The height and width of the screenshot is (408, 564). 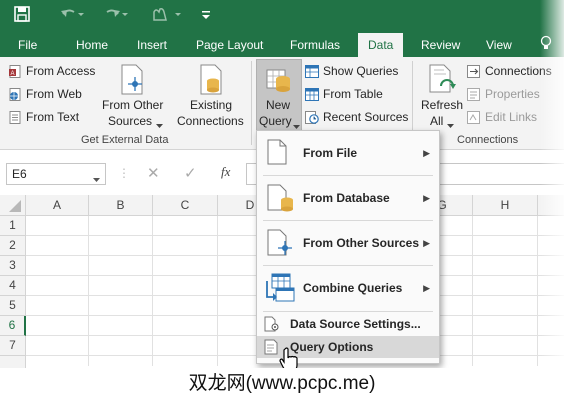 I want to click on more-options-icon: ⋮, so click(x=124, y=173).